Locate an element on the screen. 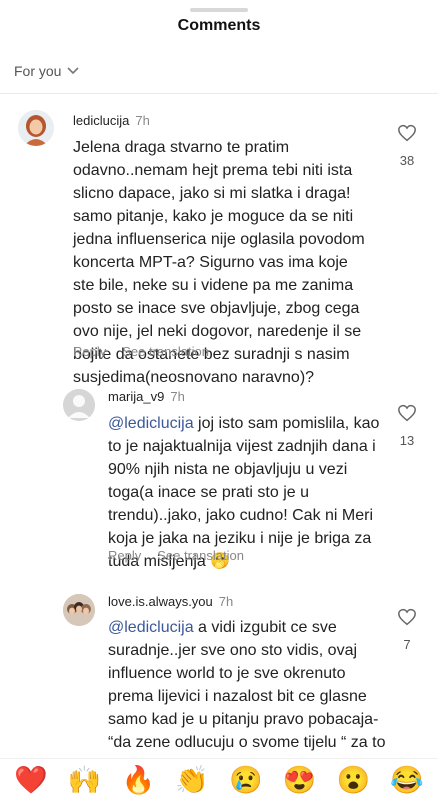 The width and height of the screenshot is (438, 800). emoji-clap: 👏 is located at coordinates (192, 780).